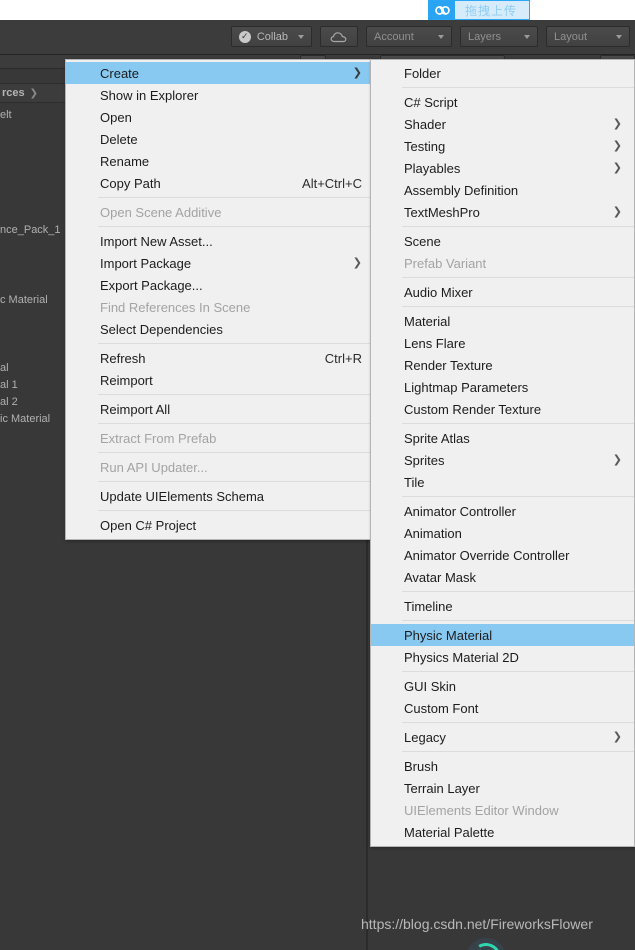  I want to click on create-item-c-script: C# Script, so click(502, 102).